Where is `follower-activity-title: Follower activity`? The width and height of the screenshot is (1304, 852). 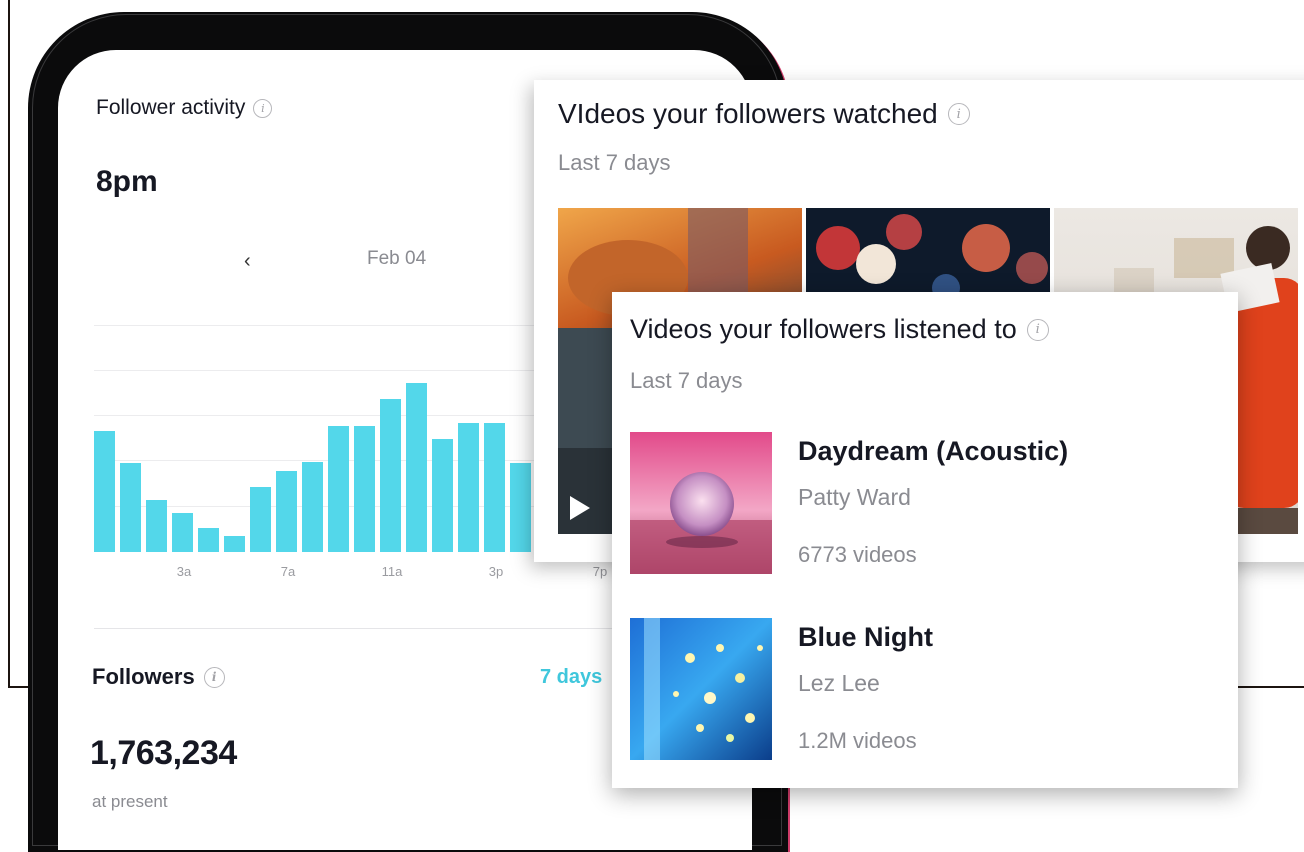
follower-activity-title: Follower activity is located at coordinates (171, 107).